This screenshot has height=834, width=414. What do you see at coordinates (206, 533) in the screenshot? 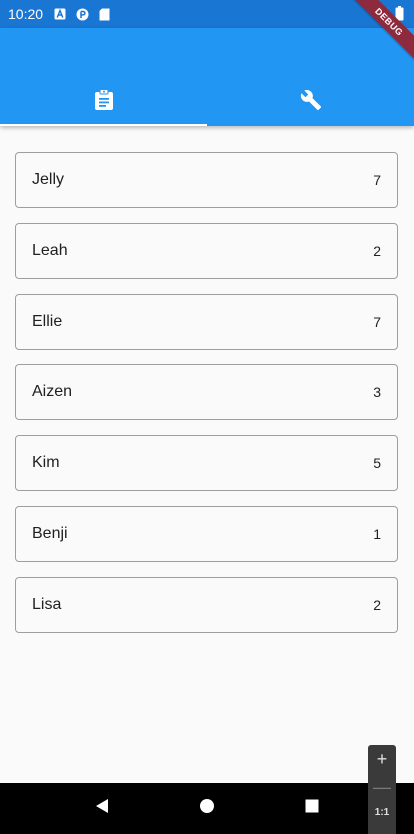
I see `list-item: Benji 1` at bounding box center [206, 533].